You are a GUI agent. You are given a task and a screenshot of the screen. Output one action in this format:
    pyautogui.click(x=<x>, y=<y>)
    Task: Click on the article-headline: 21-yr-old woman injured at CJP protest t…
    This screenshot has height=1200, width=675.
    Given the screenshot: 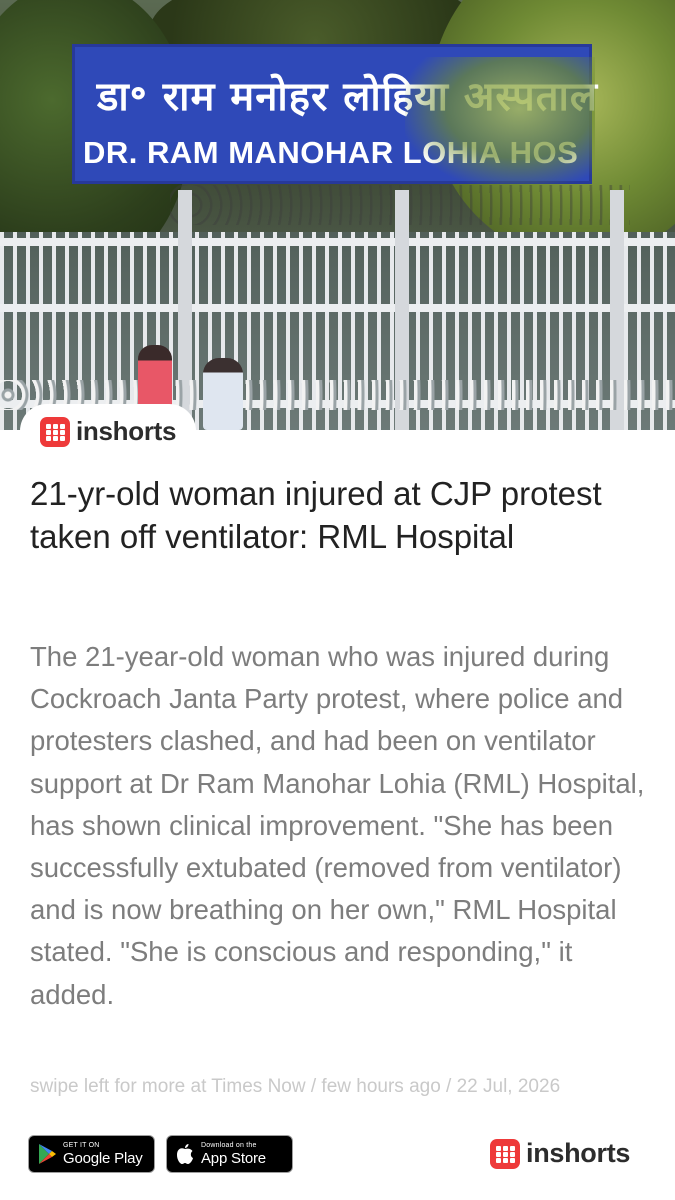 What is the action you would take?
    pyautogui.click(x=316, y=515)
    